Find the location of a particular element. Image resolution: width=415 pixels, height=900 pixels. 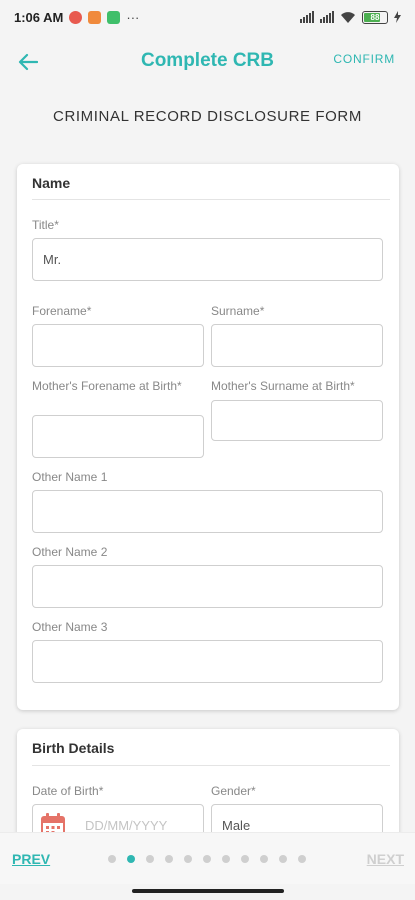

gender-label: Gender* is located at coordinates (233, 791).